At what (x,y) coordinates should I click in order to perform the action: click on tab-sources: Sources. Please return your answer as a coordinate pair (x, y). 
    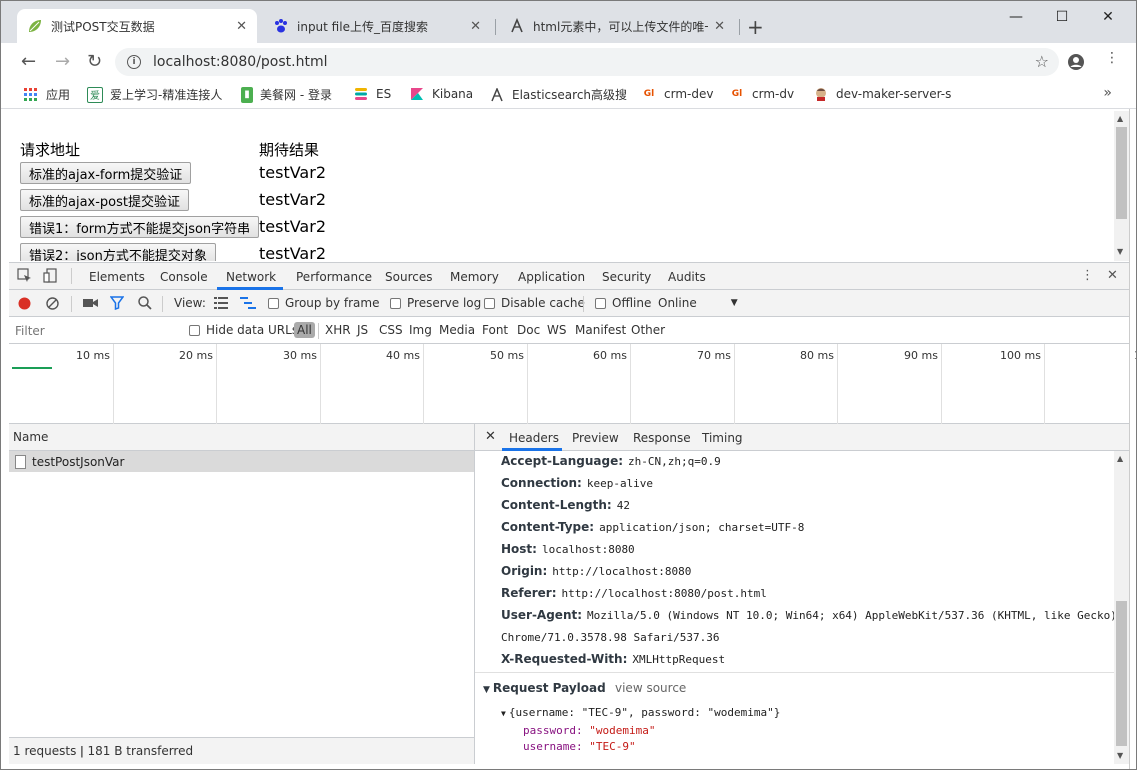
    Looking at the image, I should click on (408, 277).